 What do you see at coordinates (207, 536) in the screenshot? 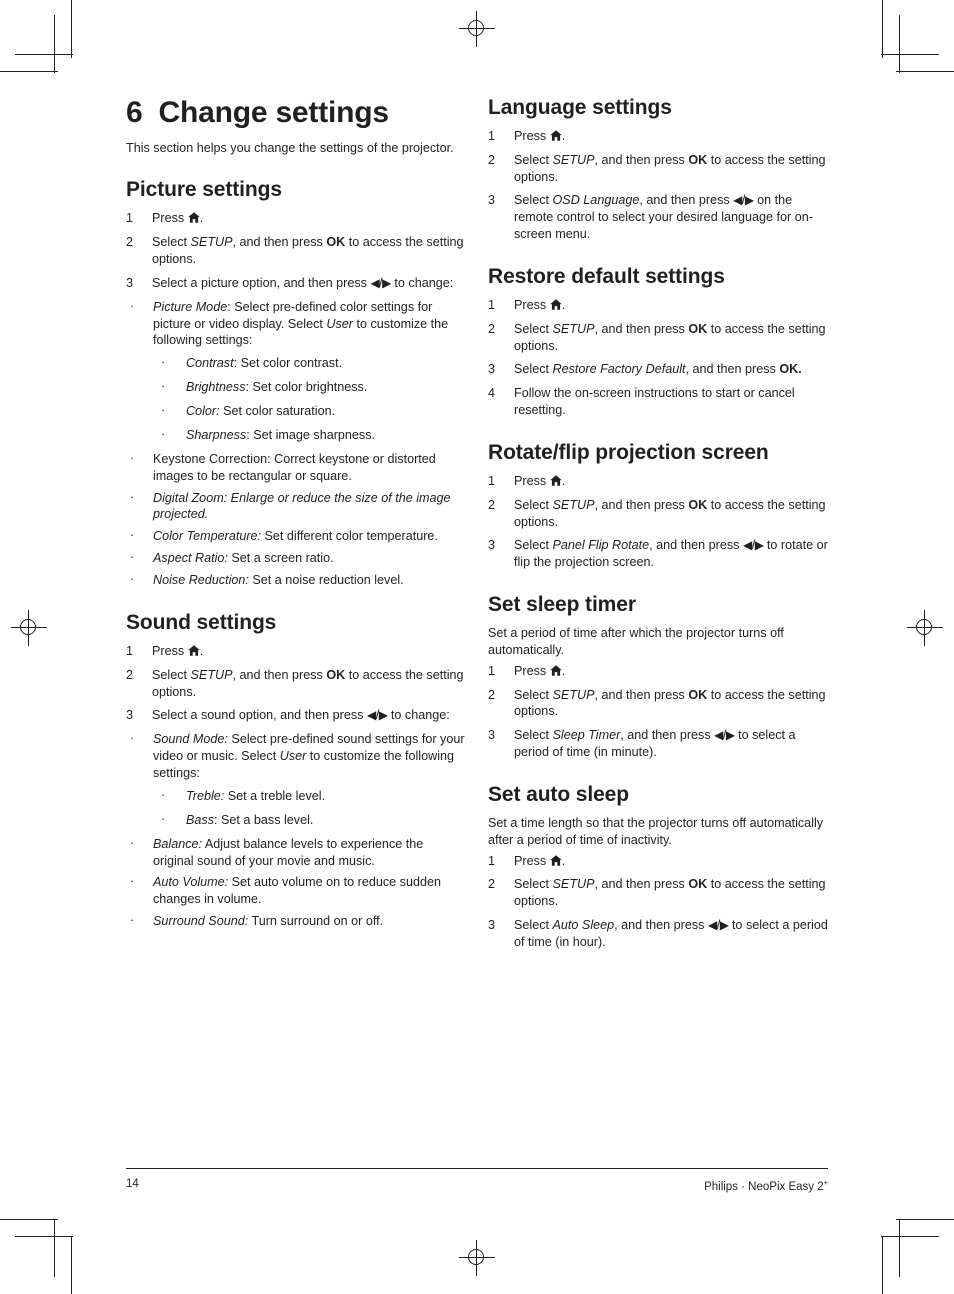
I see `emphasis-text: Color Temperature:` at bounding box center [207, 536].